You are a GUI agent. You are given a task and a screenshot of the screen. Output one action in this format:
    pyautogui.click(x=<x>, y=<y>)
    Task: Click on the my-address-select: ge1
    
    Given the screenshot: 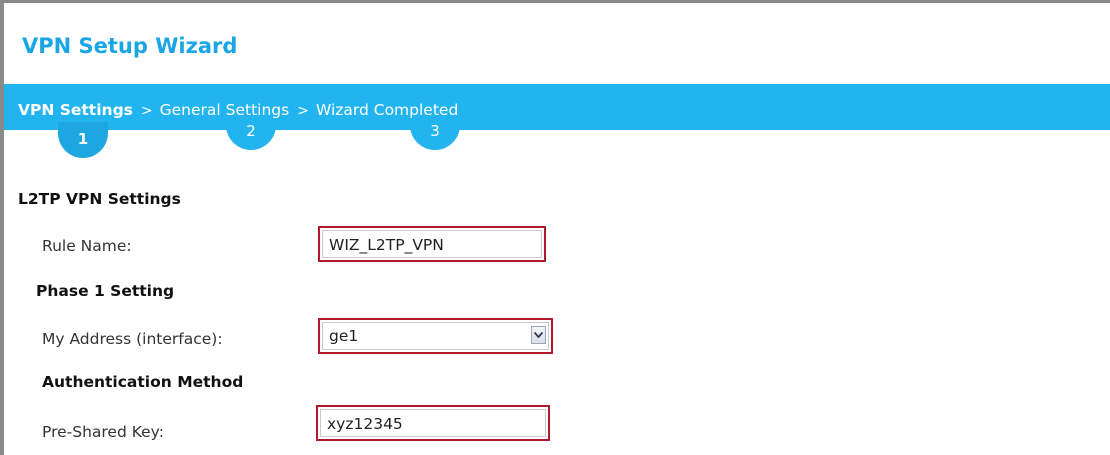 What is the action you would take?
    pyautogui.click(x=435, y=336)
    